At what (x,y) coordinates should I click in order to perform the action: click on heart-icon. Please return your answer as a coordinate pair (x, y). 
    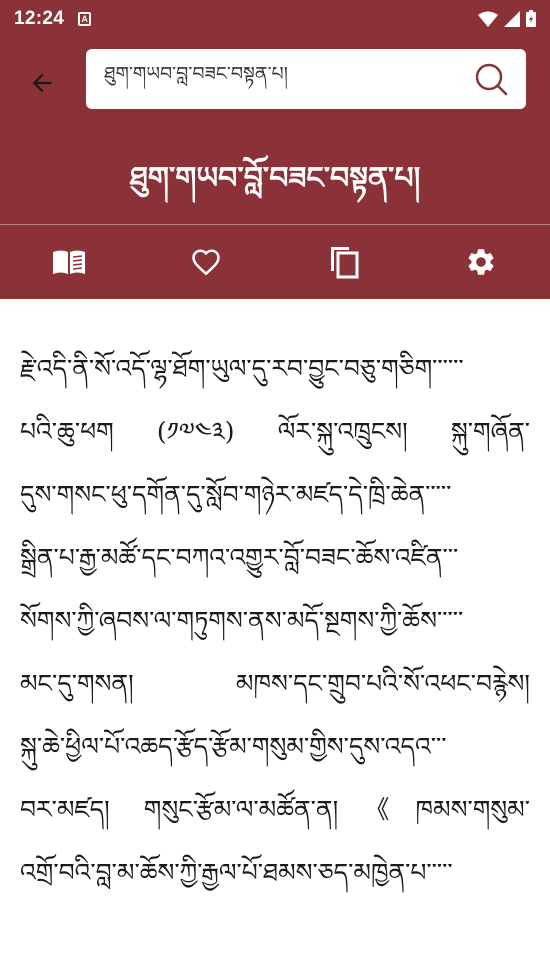
    Looking at the image, I should click on (206, 262).